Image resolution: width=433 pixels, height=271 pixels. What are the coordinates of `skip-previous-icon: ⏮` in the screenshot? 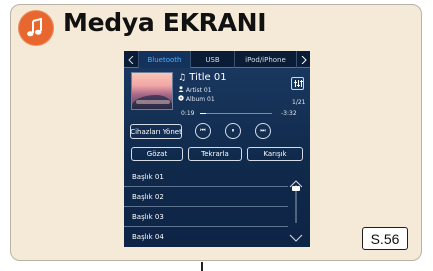 It's located at (203, 130).